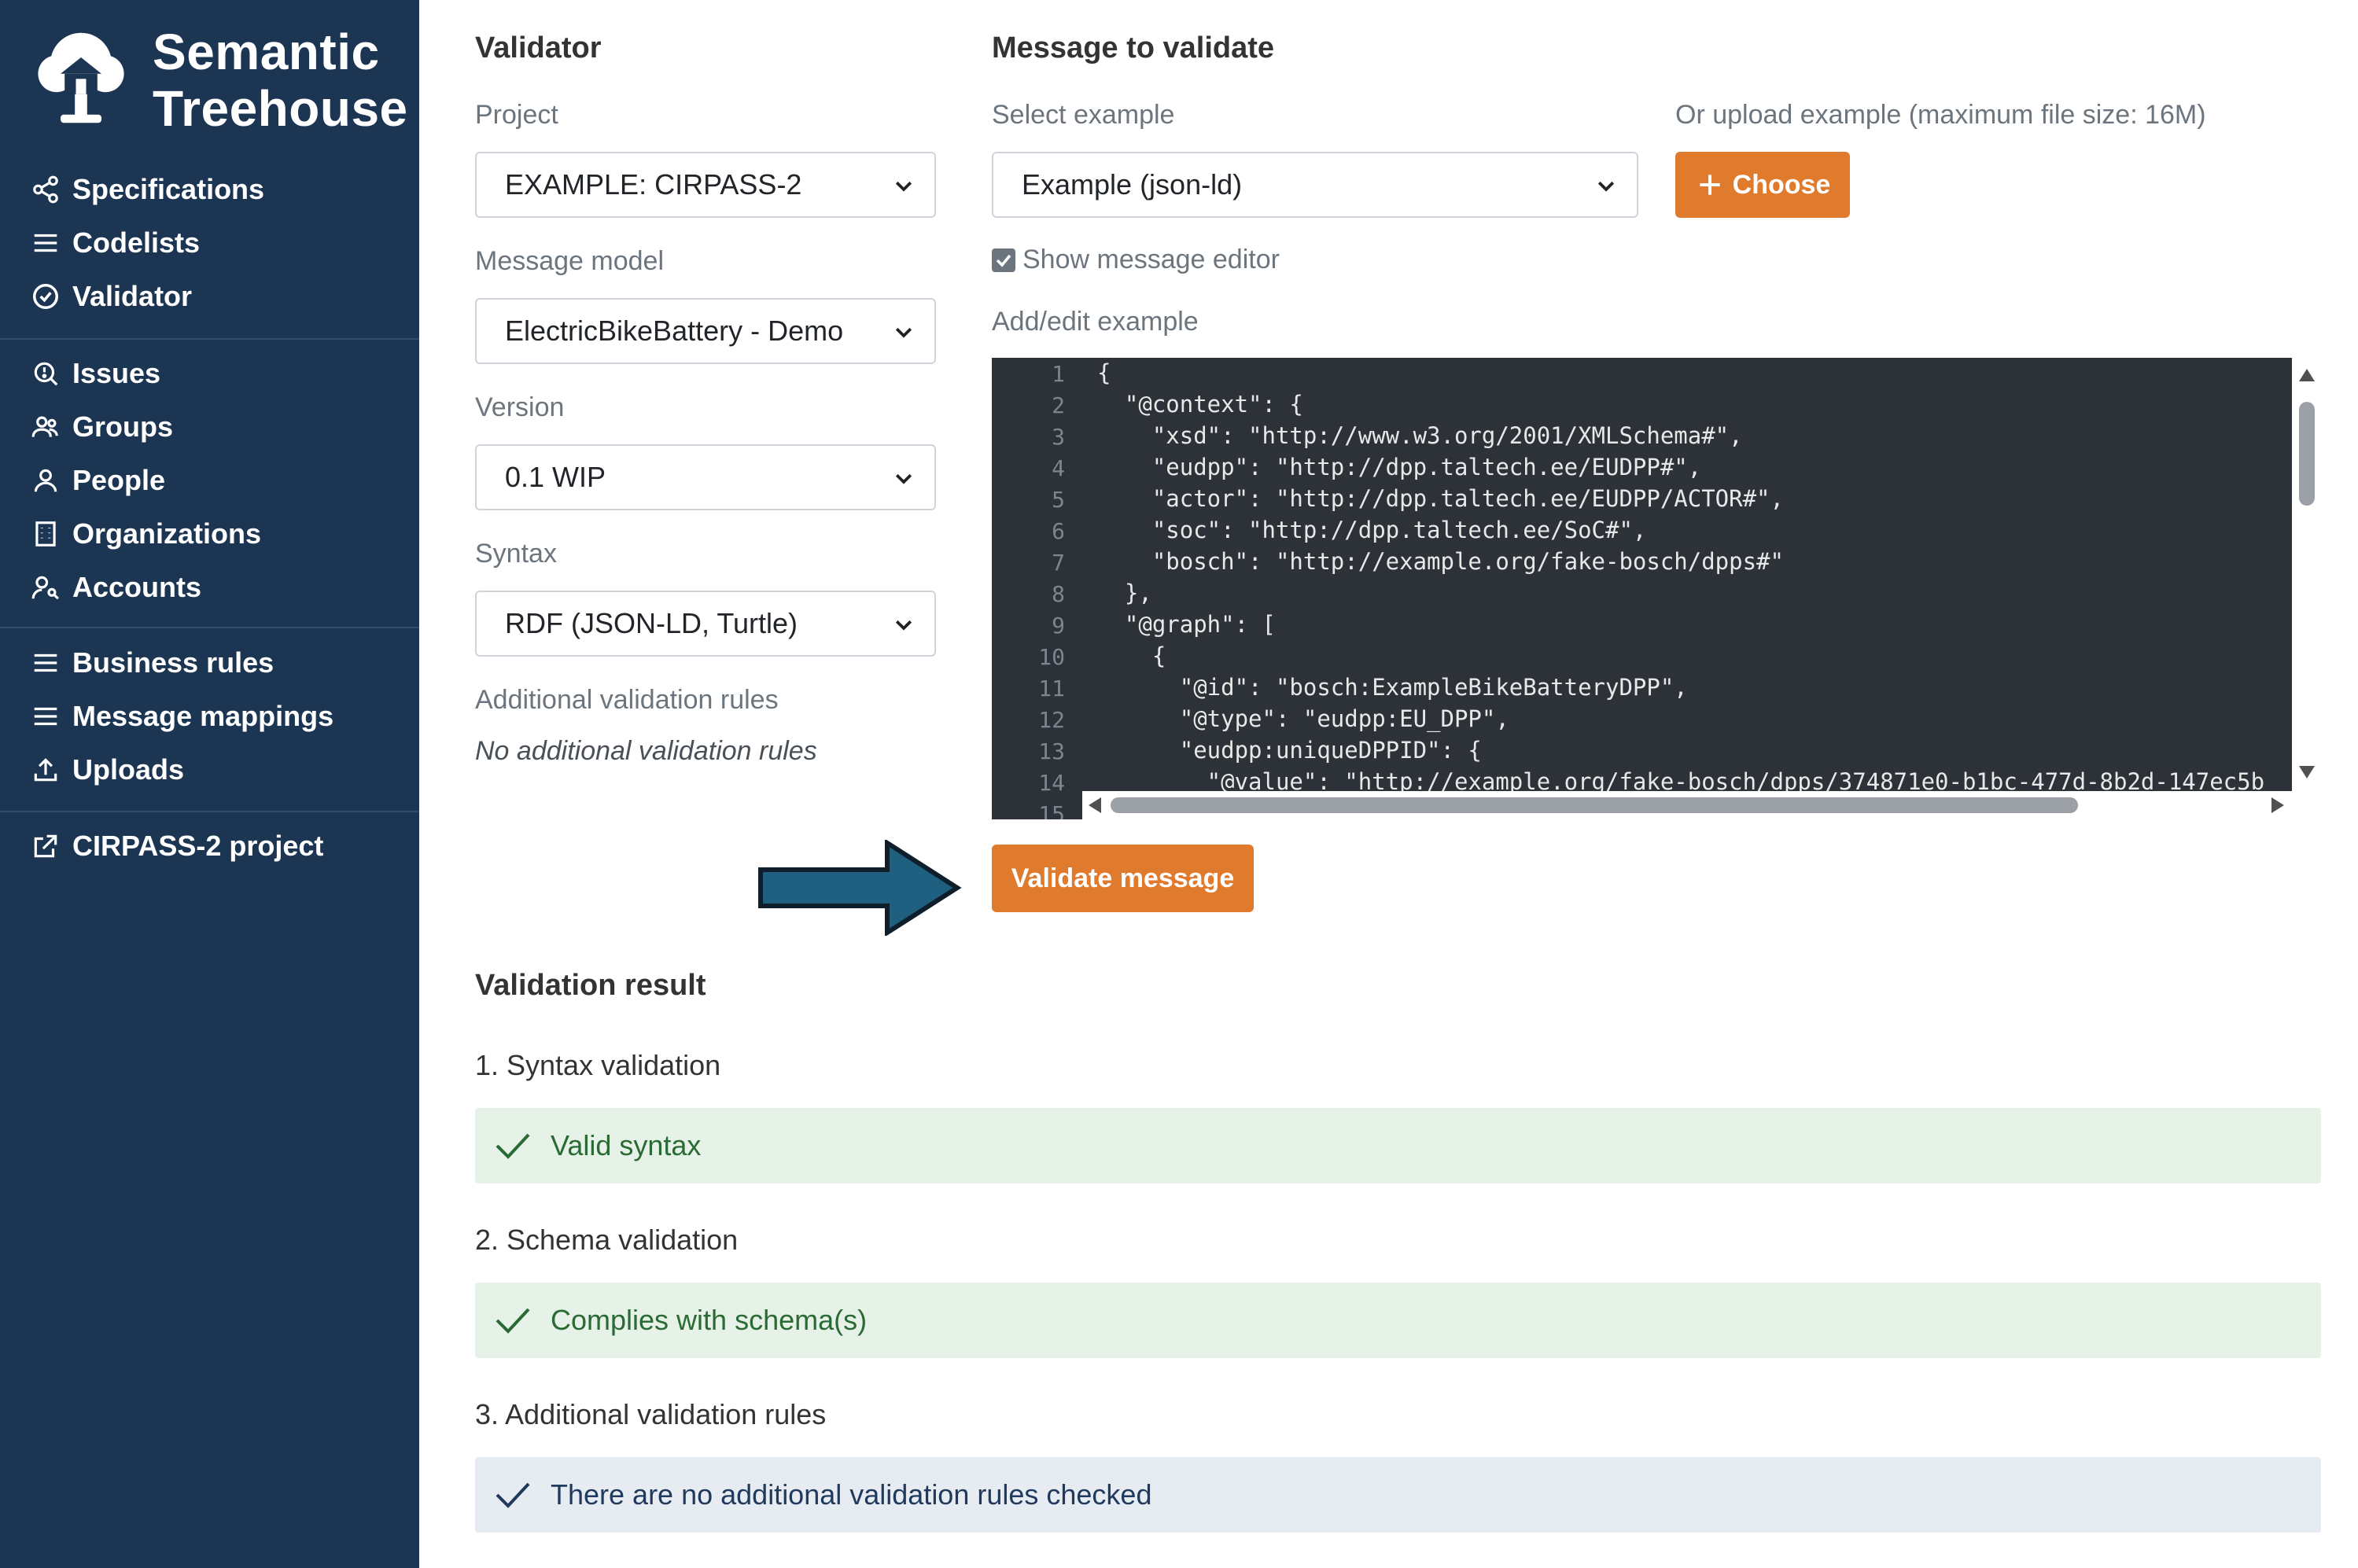 The height and width of the screenshot is (1568, 2358). Describe the element at coordinates (555, 477) in the screenshot. I see `version-select-value: 0.1 WIP` at that location.